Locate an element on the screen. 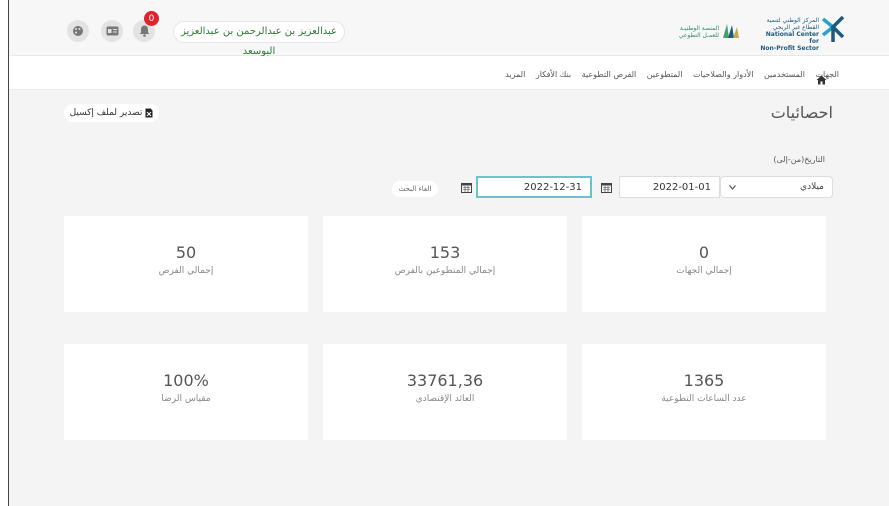 The image size is (889, 506). to-date-calendar-icon is located at coordinates (466, 187).